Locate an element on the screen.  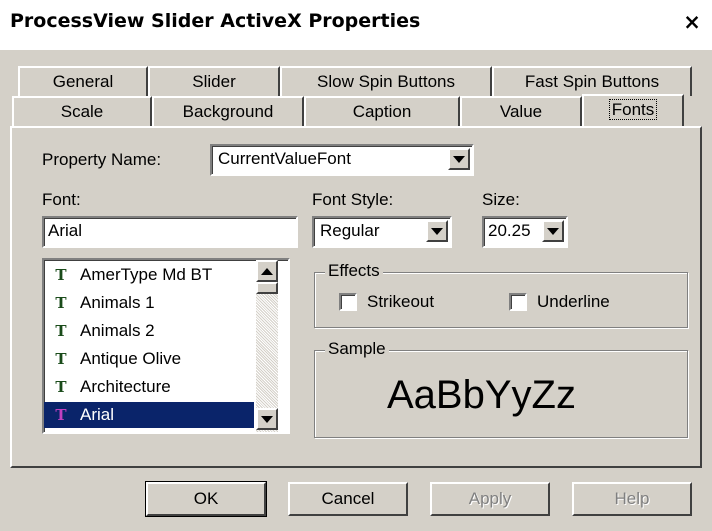
scroll-up-button is located at coordinates (267, 271).